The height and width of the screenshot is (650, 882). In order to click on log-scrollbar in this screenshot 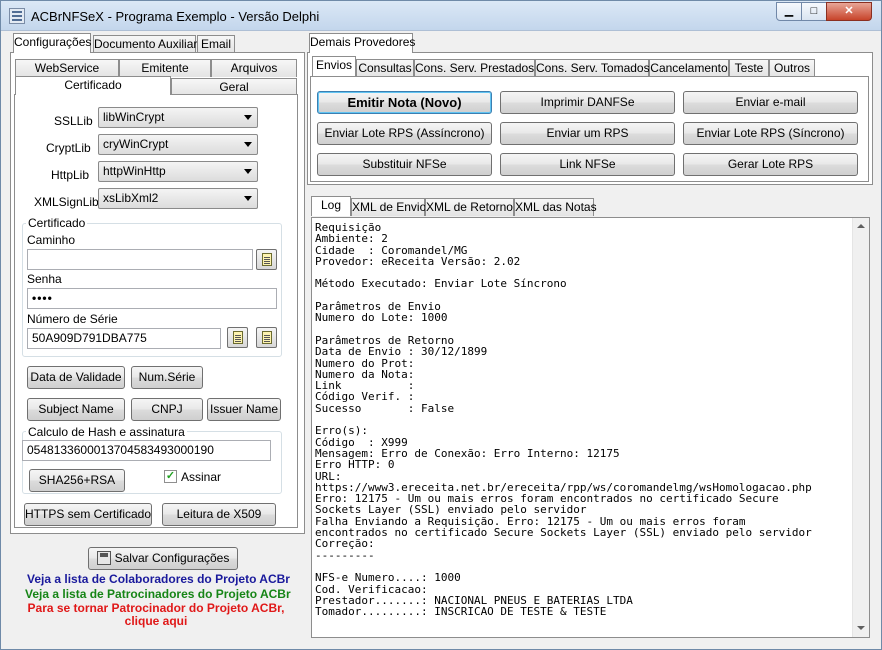, I will do `click(860, 427)`.